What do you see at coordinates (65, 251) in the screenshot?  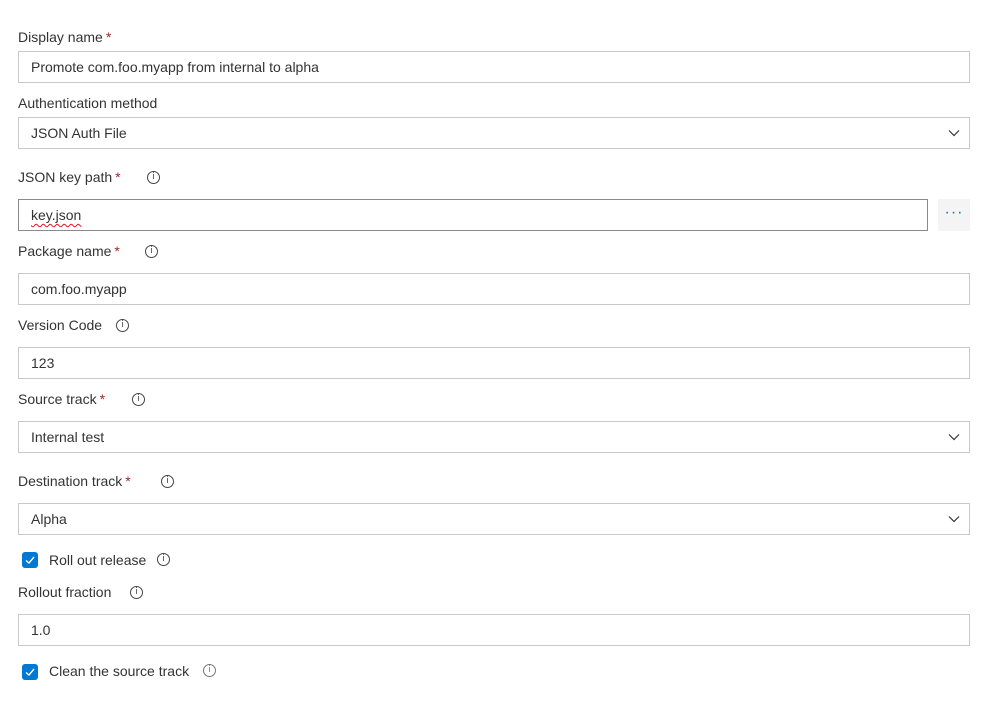 I see `package-name-label-text: Package name` at bounding box center [65, 251].